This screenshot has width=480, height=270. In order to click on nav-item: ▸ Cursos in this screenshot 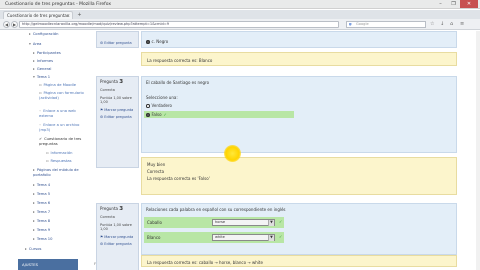, I will do `click(33, 249)`.